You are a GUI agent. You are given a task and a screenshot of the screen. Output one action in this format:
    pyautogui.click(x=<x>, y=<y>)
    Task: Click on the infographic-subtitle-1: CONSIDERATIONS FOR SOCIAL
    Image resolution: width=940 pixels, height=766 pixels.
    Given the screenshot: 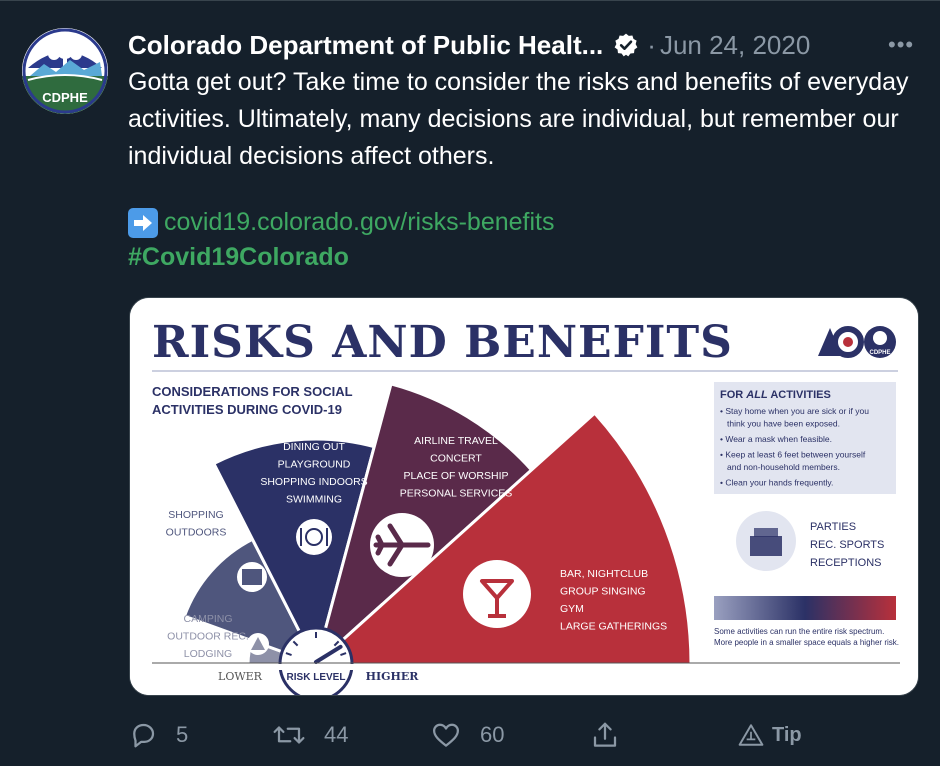 What is the action you would take?
    pyautogui.click(x=252, y=391)
    